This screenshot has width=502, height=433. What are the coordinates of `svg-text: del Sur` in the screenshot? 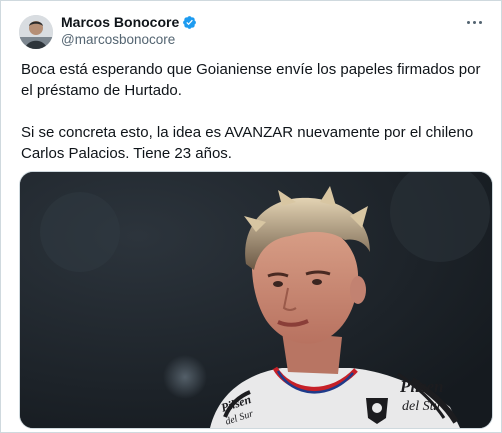 It's located at (422, 406).